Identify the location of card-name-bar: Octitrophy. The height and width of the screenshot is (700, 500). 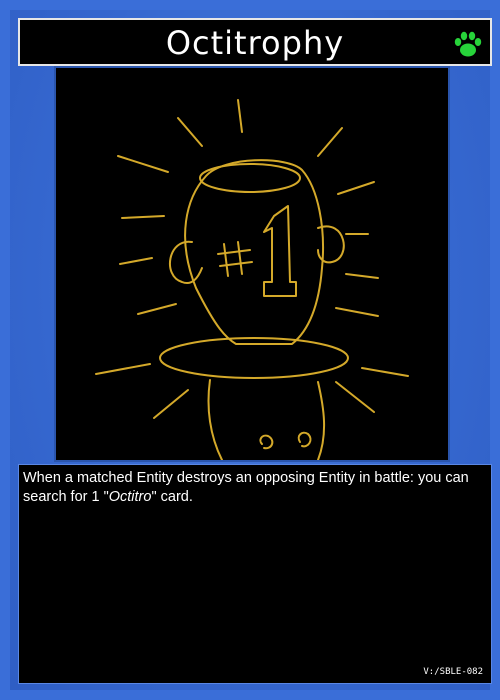
(255, 42).